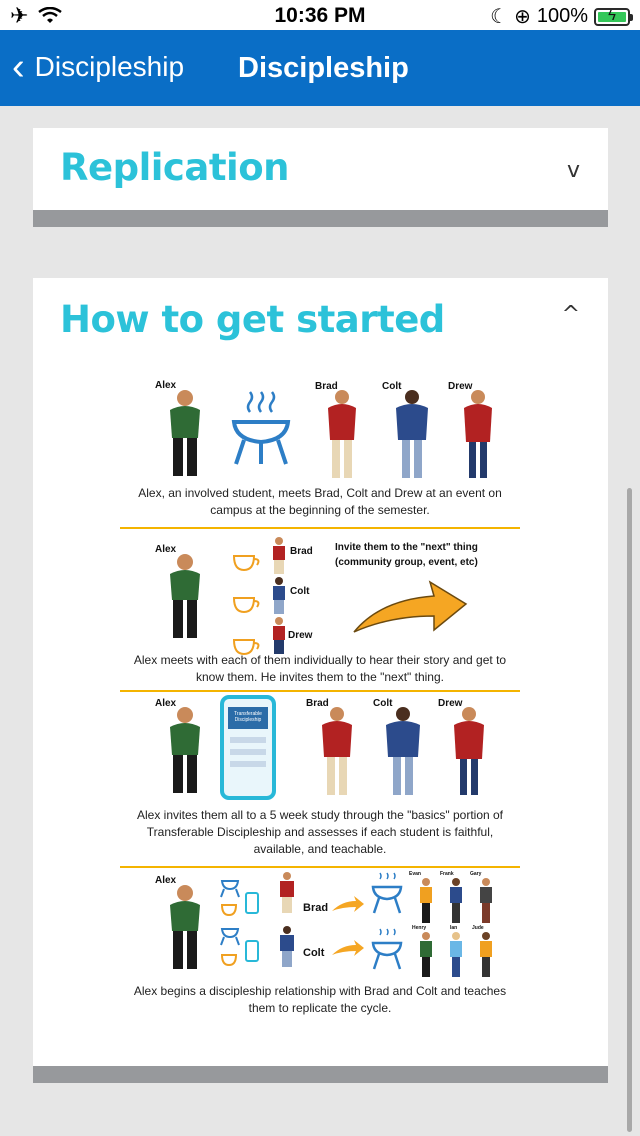 The image size is (640, 1136). Describe the element at coordinates (252, 319) in the screenshot. I see `section-title: How to get started` at that location.